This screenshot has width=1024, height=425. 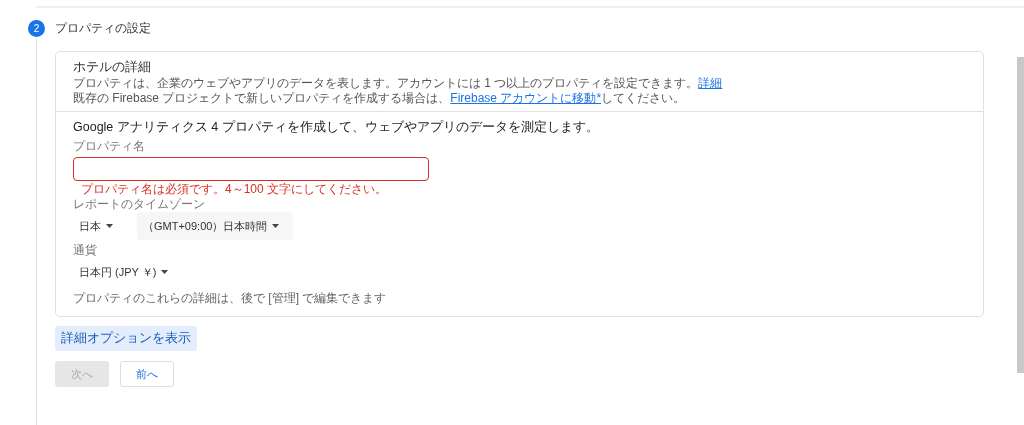 I want to click on show-advanced-options-button: 詳細オプションを表示, so click(x=126, y=338).